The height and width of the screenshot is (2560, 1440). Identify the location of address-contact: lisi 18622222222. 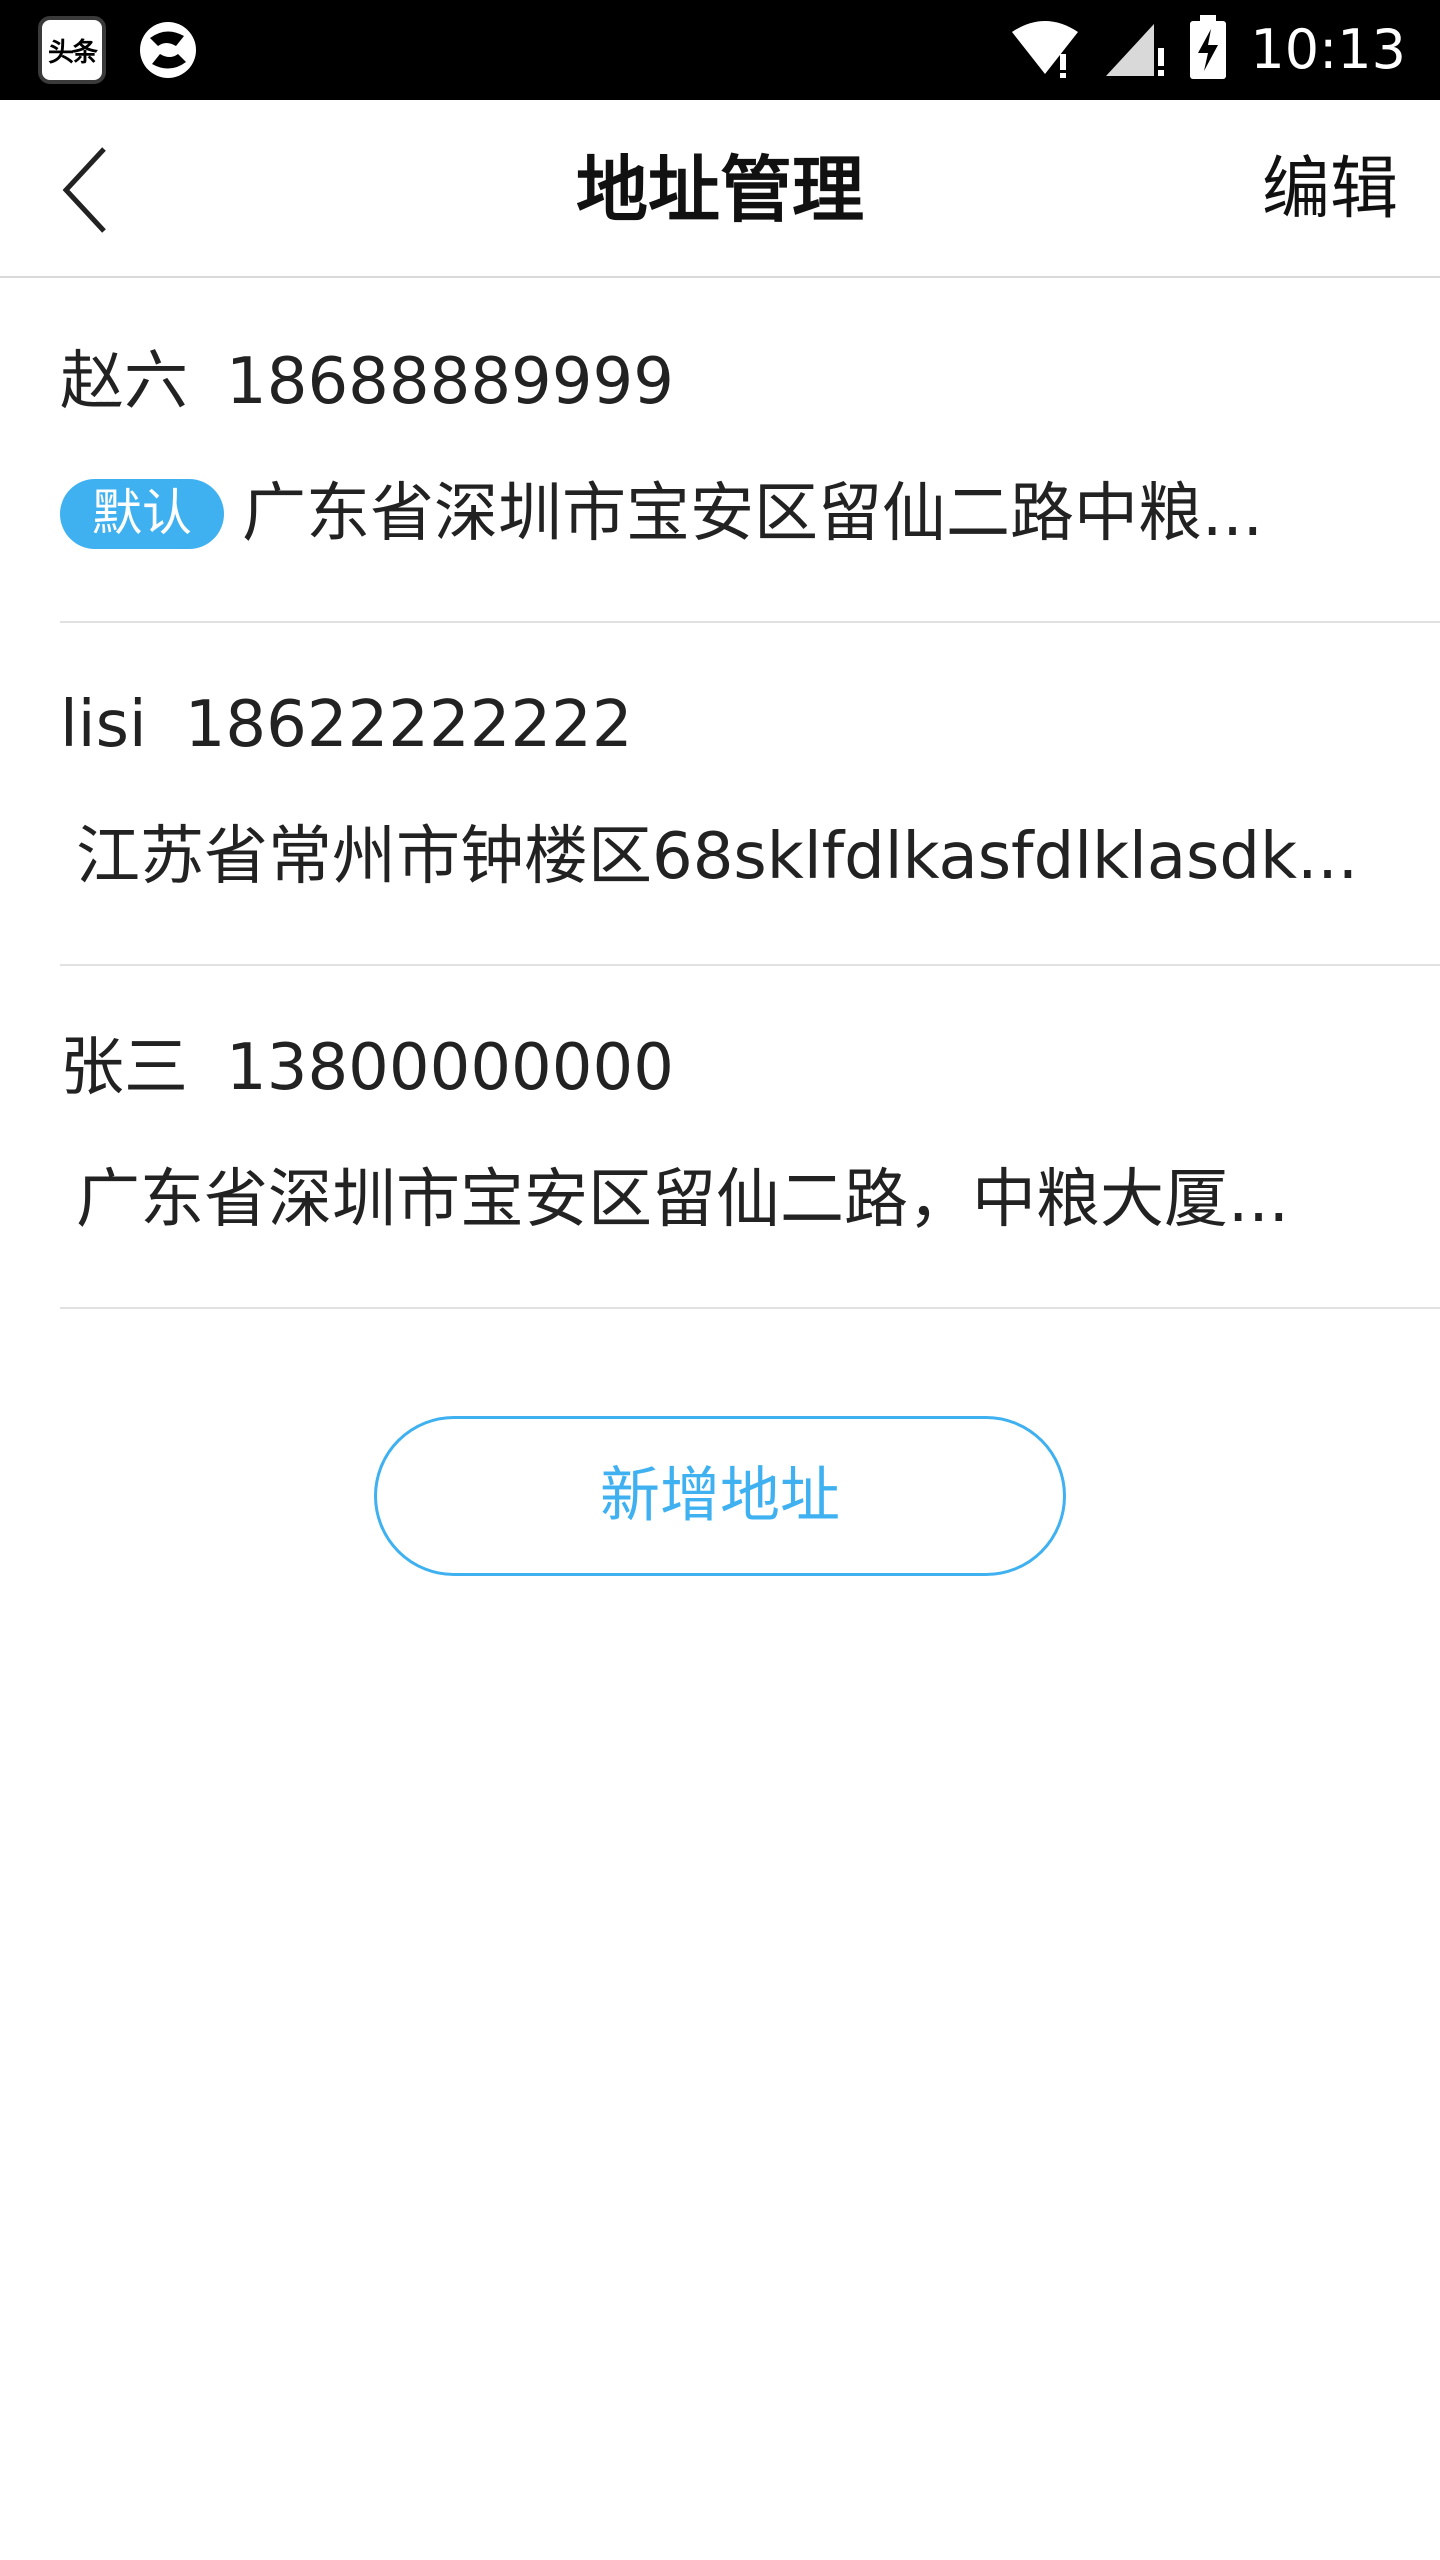
(346, 725).